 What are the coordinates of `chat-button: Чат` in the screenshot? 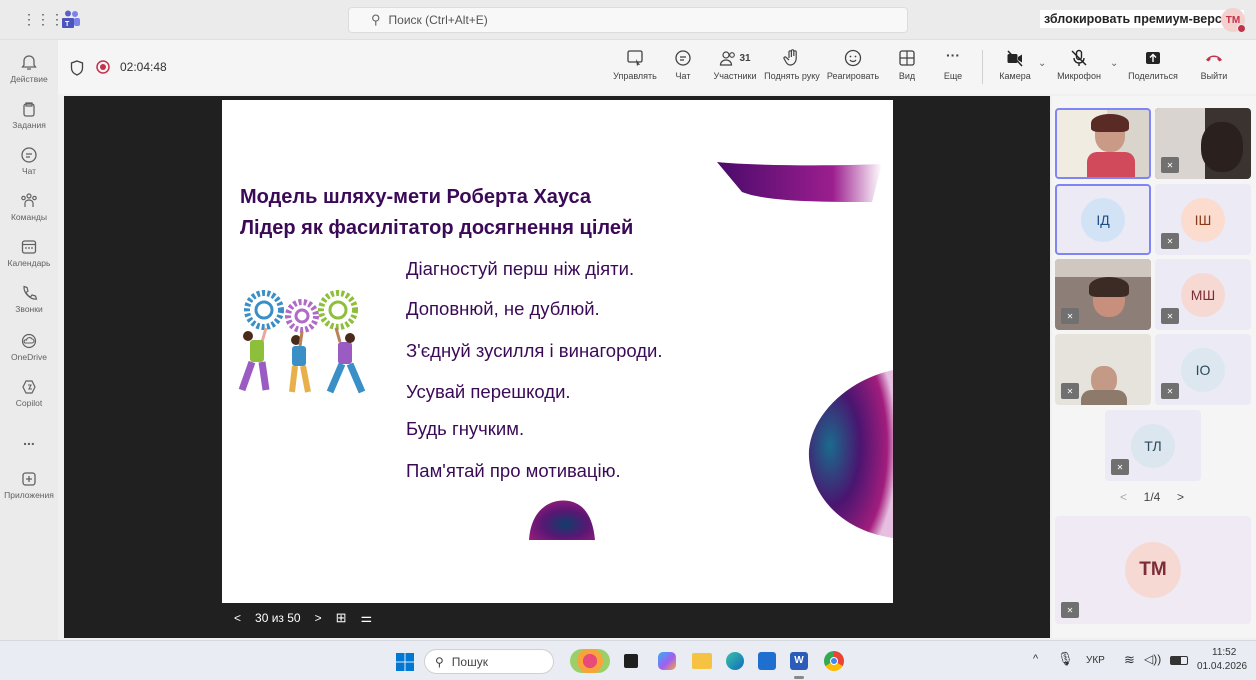 It's located at (683, 64).